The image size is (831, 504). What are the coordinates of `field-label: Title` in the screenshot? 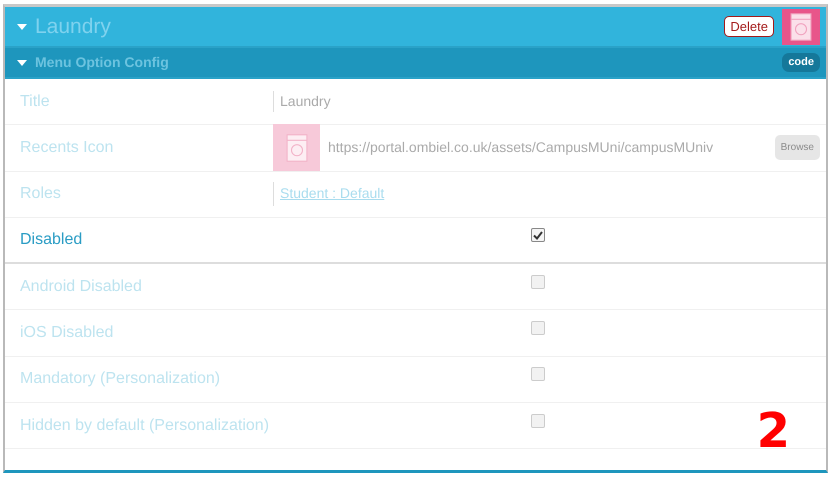 It's located at (35, 102).